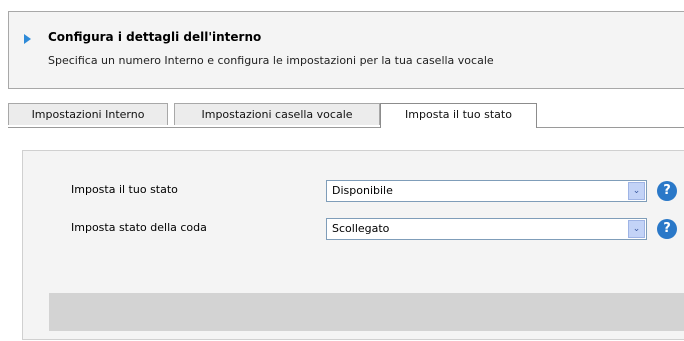 This screenshot has width=684, height=341. I want to click on page-title: Configura i dettagli dell'interno, so click(155, 37).